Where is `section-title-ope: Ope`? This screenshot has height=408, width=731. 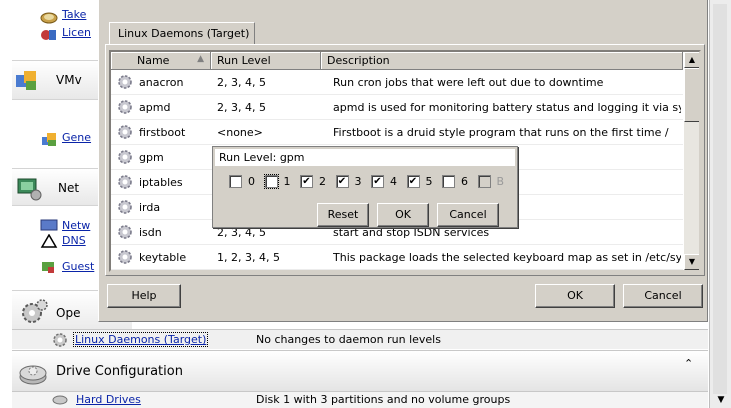
section-title-ope: Ope is located at coordinates (68, 313).